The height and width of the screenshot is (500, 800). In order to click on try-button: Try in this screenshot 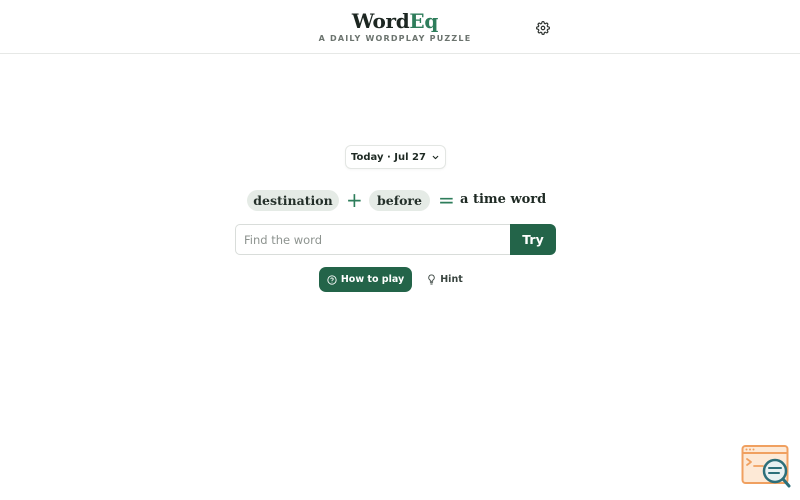, I will do `click(533, 239)`.